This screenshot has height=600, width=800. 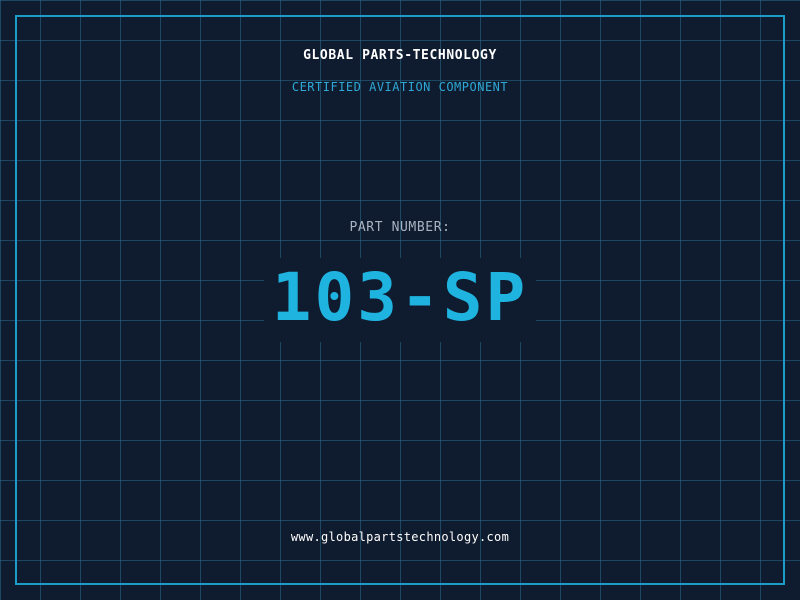 I want to click on part-number-label: PART NUMBER:, so click(x=400, y=227).